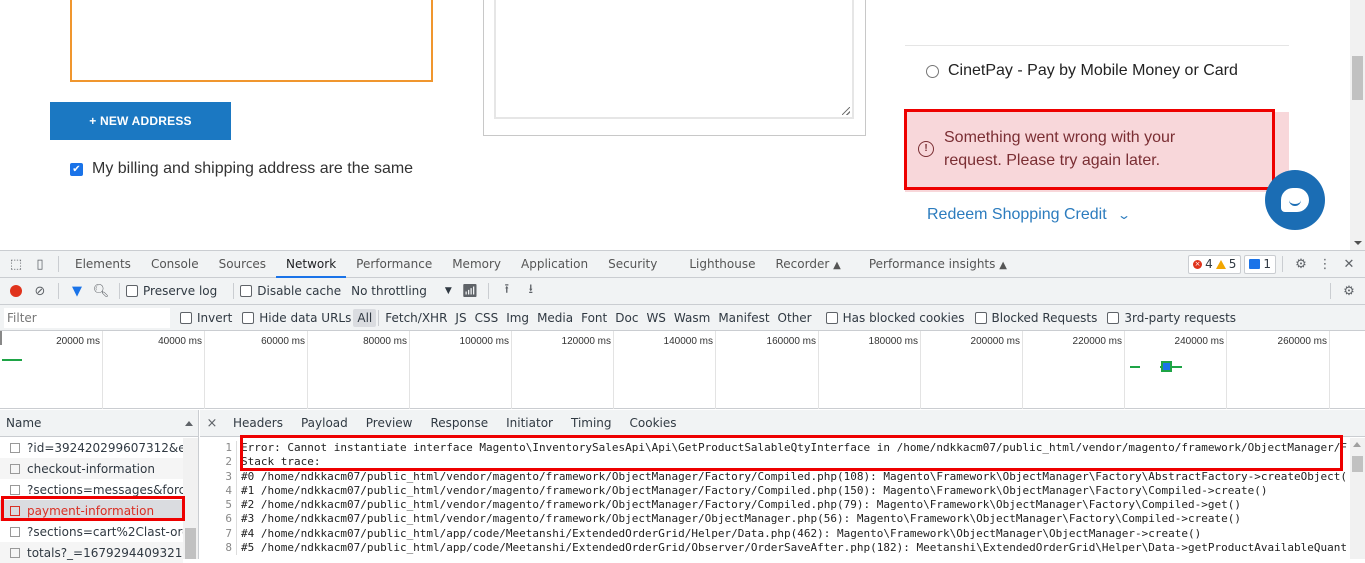 This screenshot has width=1365, height=563. What do you see at coordinates (1357, 125) in the screenshot?
I see `page-scrollbar` at bounding box center [1357, 125].